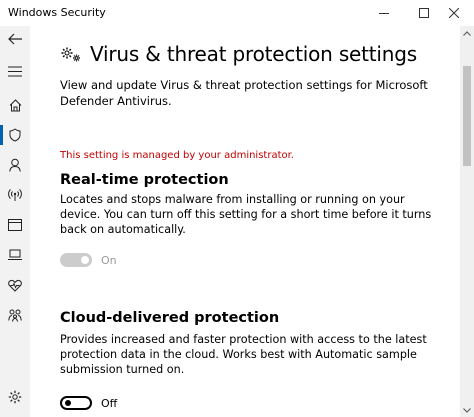 This screenshot has height=417, width=474. What do you see at coordinates (424, 13) in the screenshot?
I see `maximize-icon` at bounding box center [424, 13].